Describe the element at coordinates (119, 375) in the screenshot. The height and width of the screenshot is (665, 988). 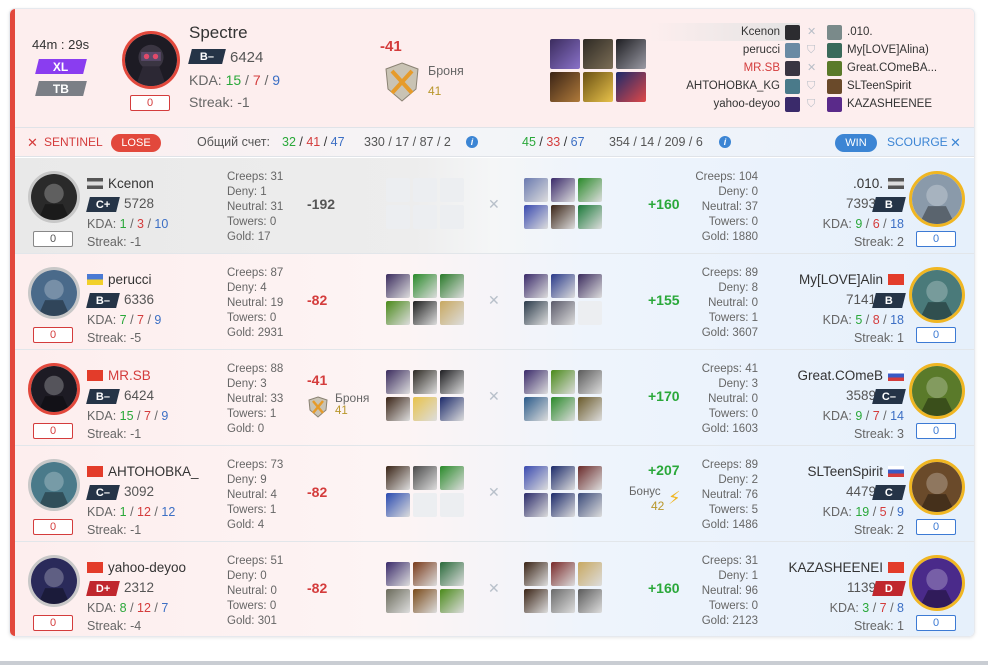
I see `player-name: MR.SB` at that location.